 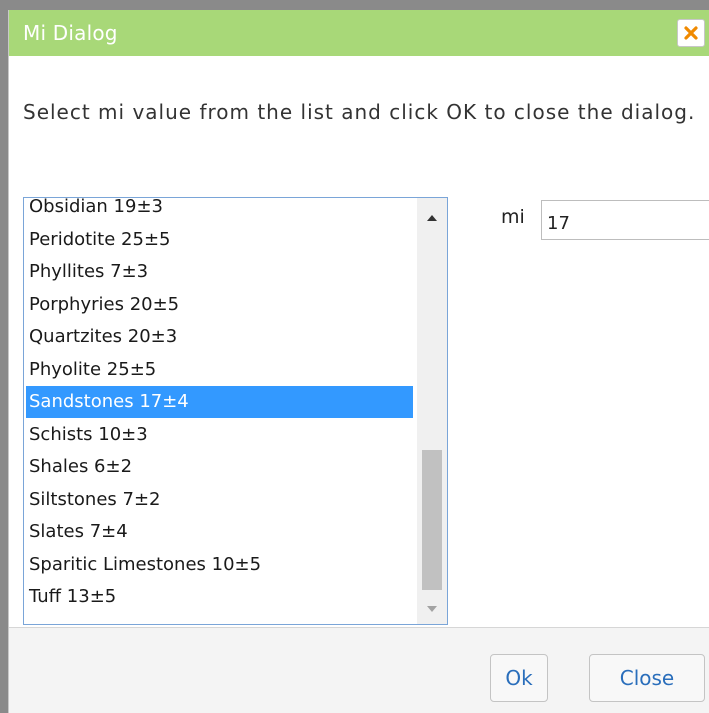 I want to click on mi-input, so click(x=625, y=220).